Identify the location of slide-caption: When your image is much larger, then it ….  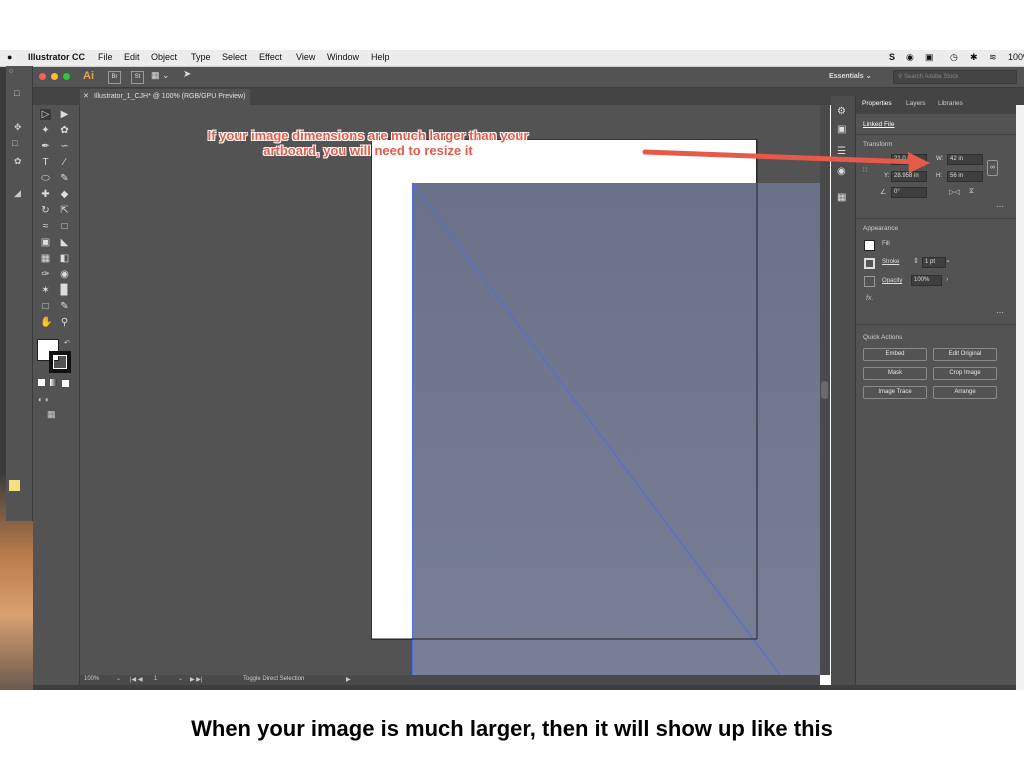
(512, 728).